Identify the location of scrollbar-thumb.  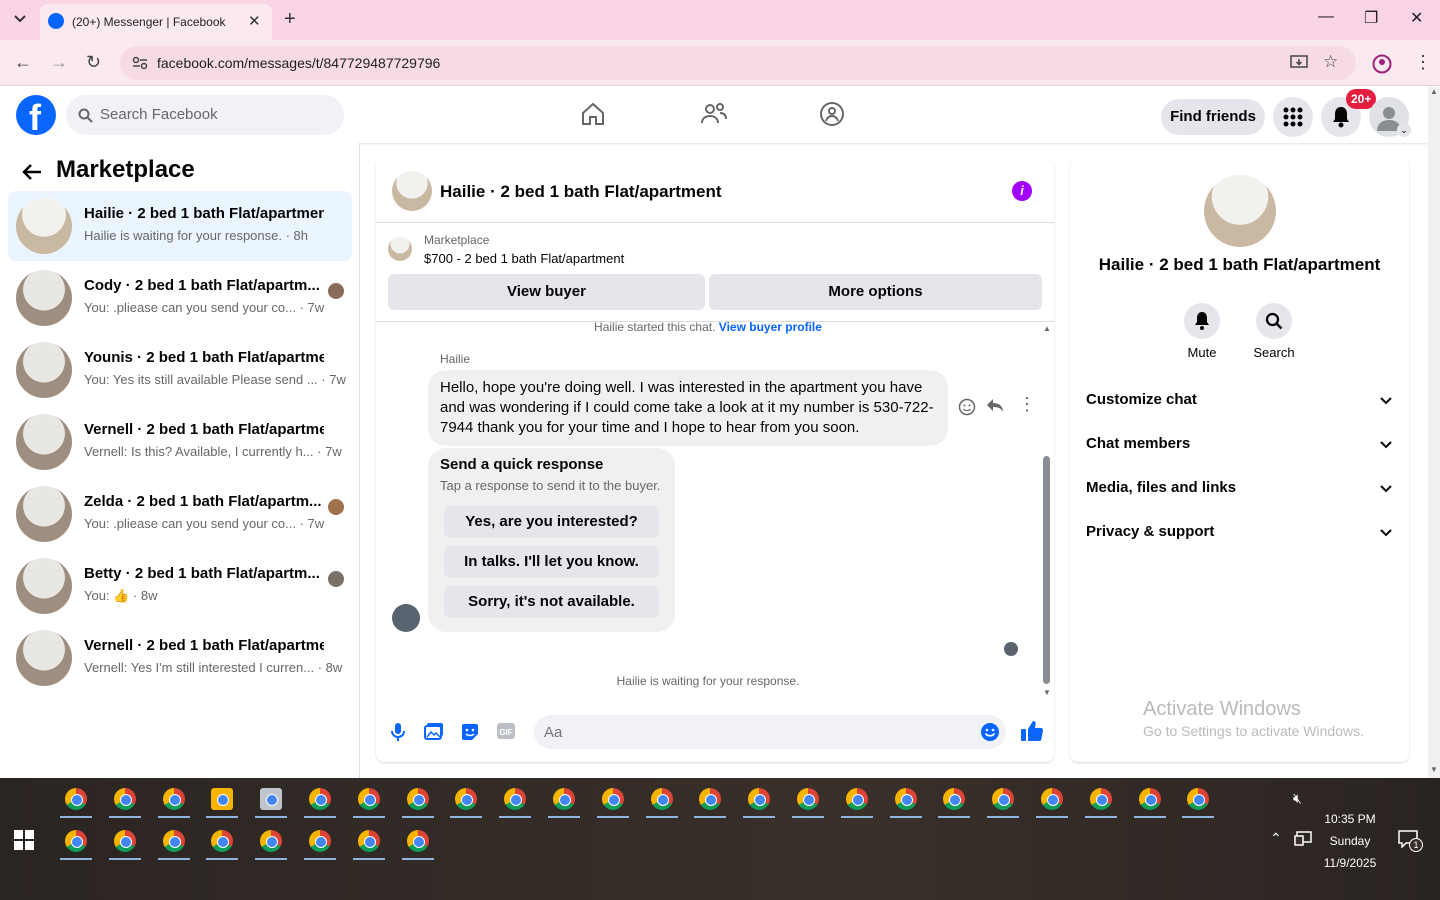
(1046, 570).